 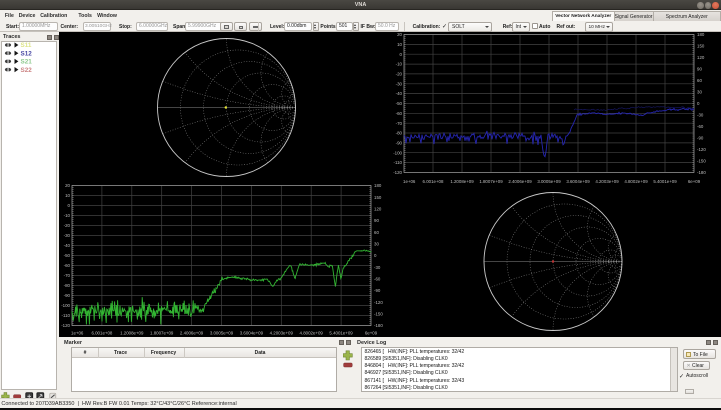 I want to click on svg-text: S11, so click(x=26, y=45).